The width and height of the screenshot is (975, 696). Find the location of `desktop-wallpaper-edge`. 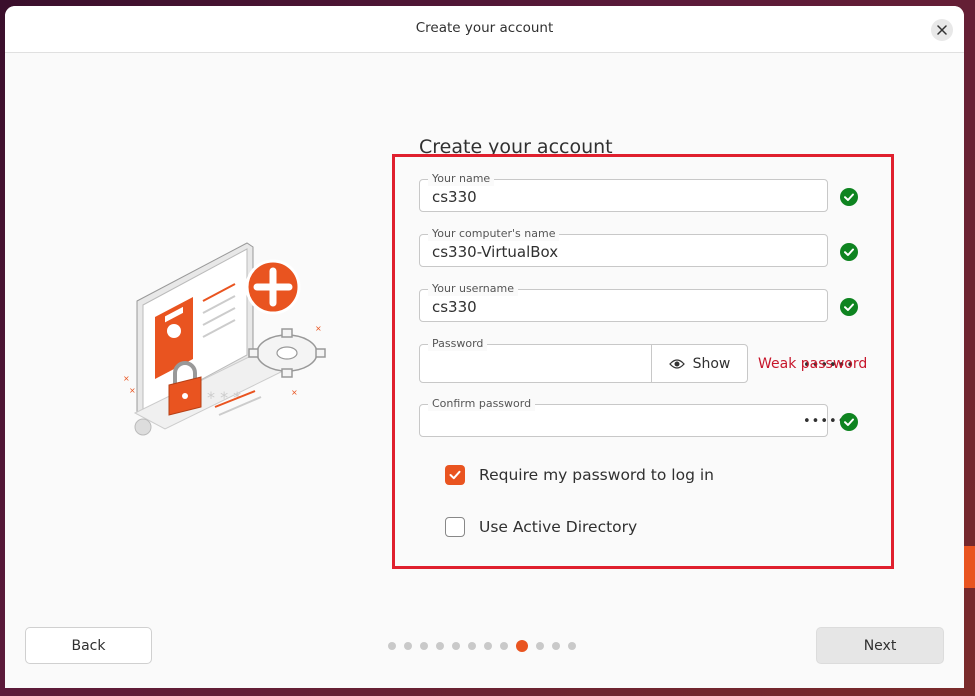

desktop-wallpaper-edge is located at coordinates (969, 567).